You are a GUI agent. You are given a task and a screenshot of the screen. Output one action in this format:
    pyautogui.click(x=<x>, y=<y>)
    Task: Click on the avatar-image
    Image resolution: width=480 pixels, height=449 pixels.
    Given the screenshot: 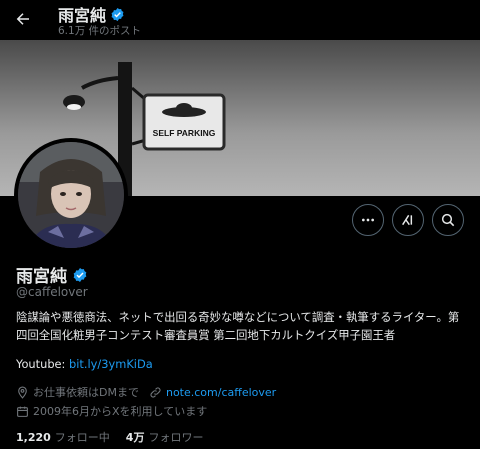 What is the action you would take?
    pyautogui.click(x=71, y=195)
    